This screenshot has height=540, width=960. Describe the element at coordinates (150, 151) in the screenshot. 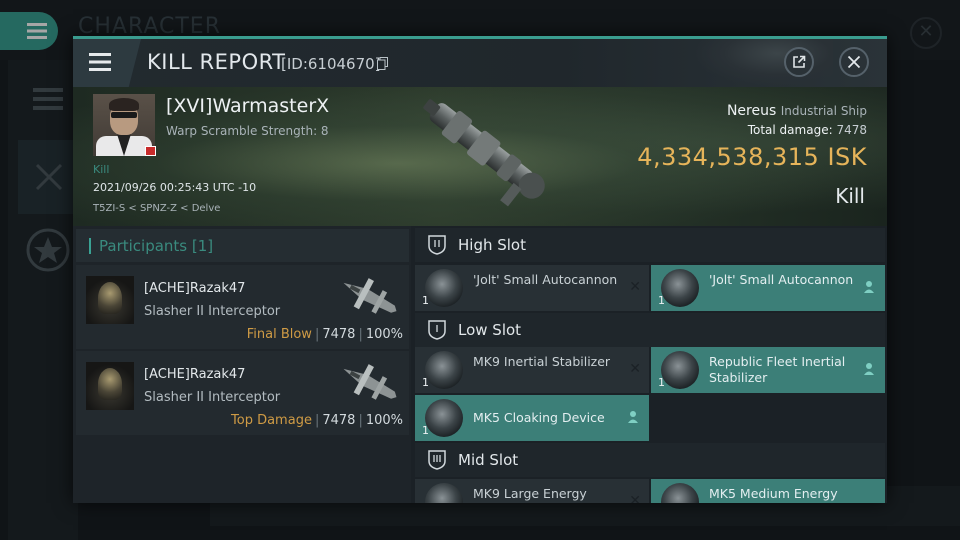

I see `corp-badge-icon` at that location.